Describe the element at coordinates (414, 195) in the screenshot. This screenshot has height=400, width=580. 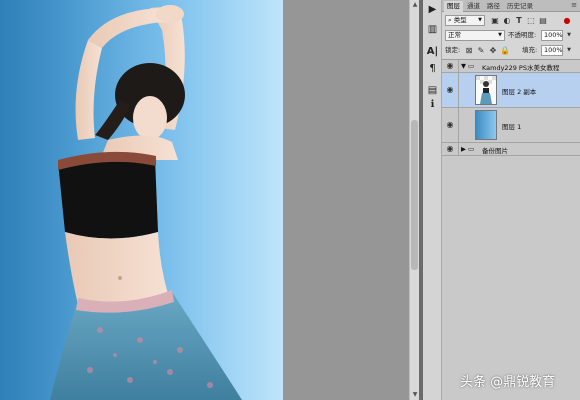
I see `scrollbar-thumb` at that location.